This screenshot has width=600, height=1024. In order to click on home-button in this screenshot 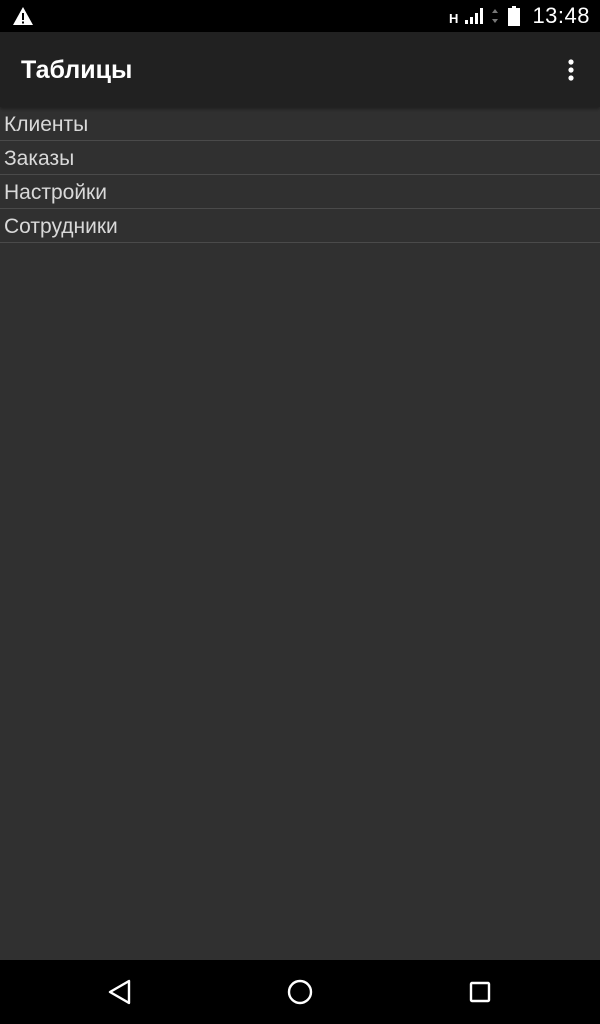, I will do `click(300, 992)`.